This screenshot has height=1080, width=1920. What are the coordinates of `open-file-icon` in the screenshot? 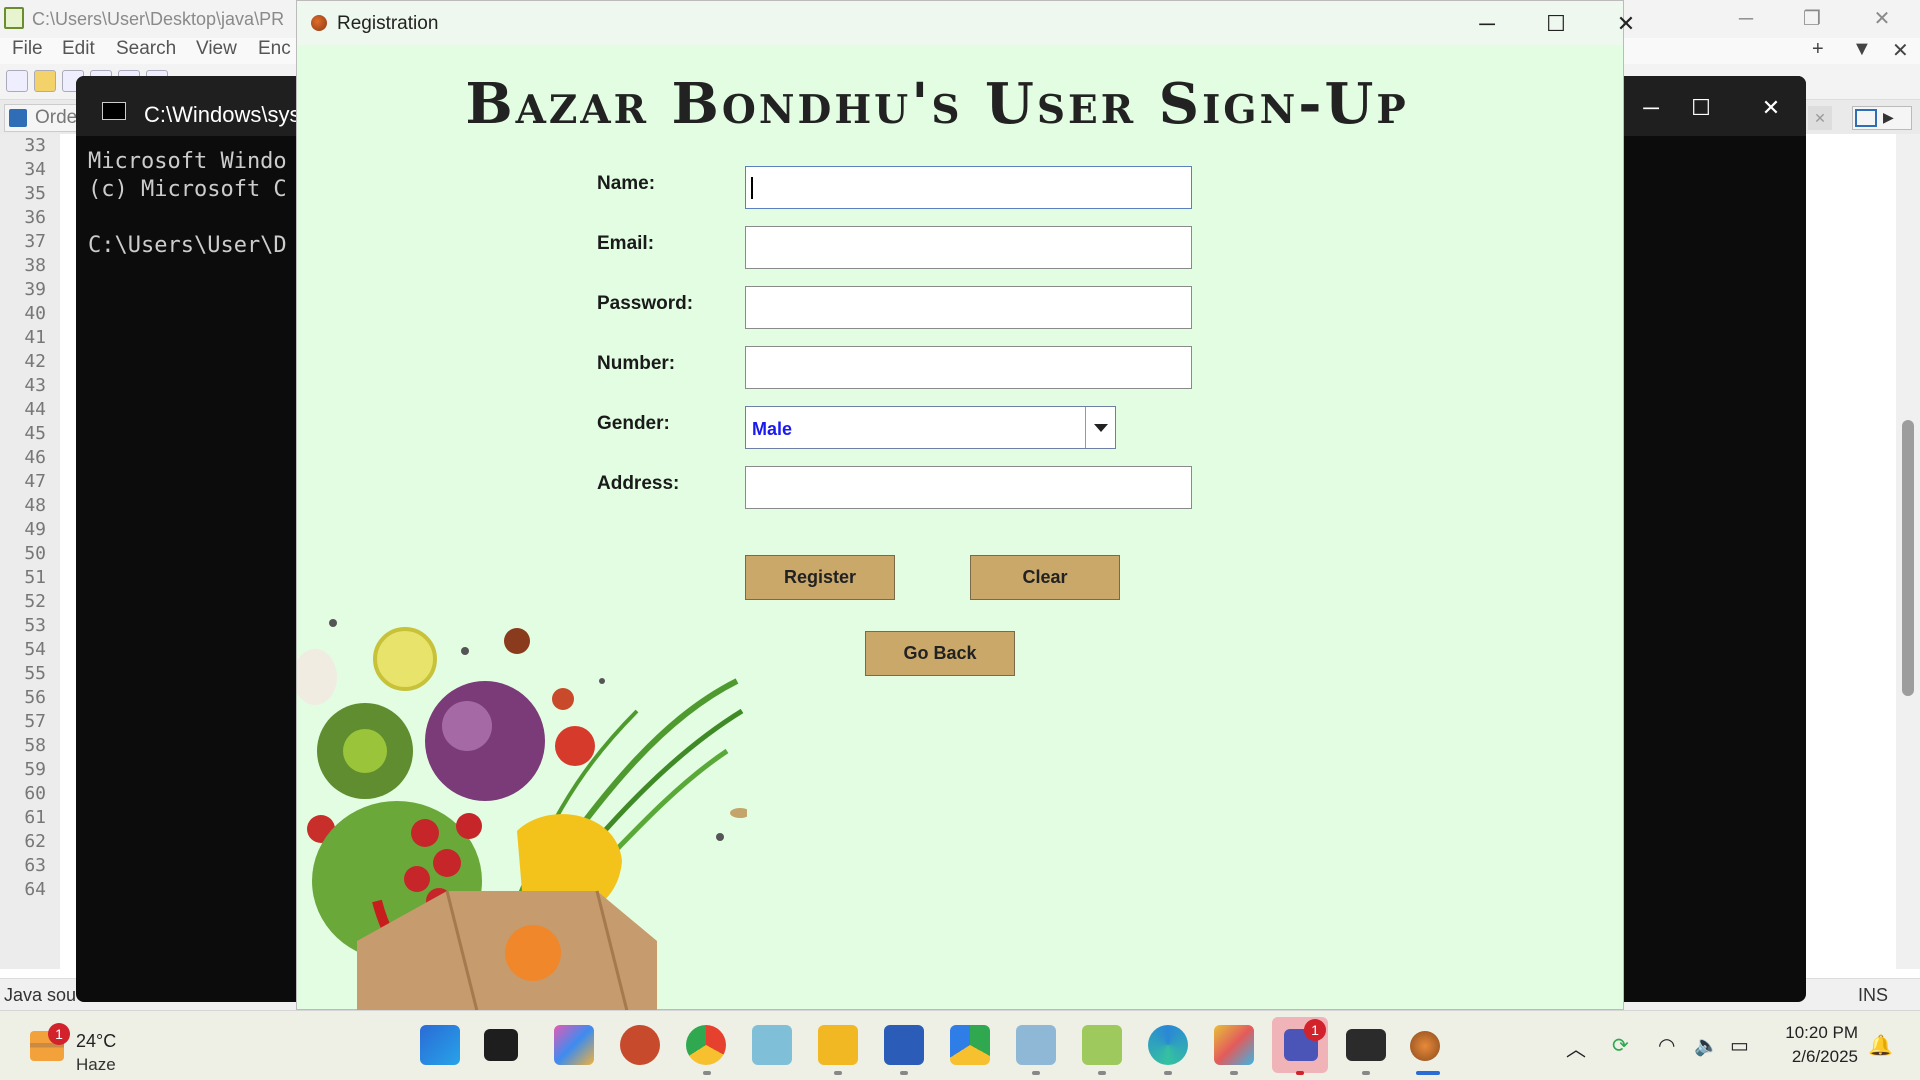 It's located at (45, 81).